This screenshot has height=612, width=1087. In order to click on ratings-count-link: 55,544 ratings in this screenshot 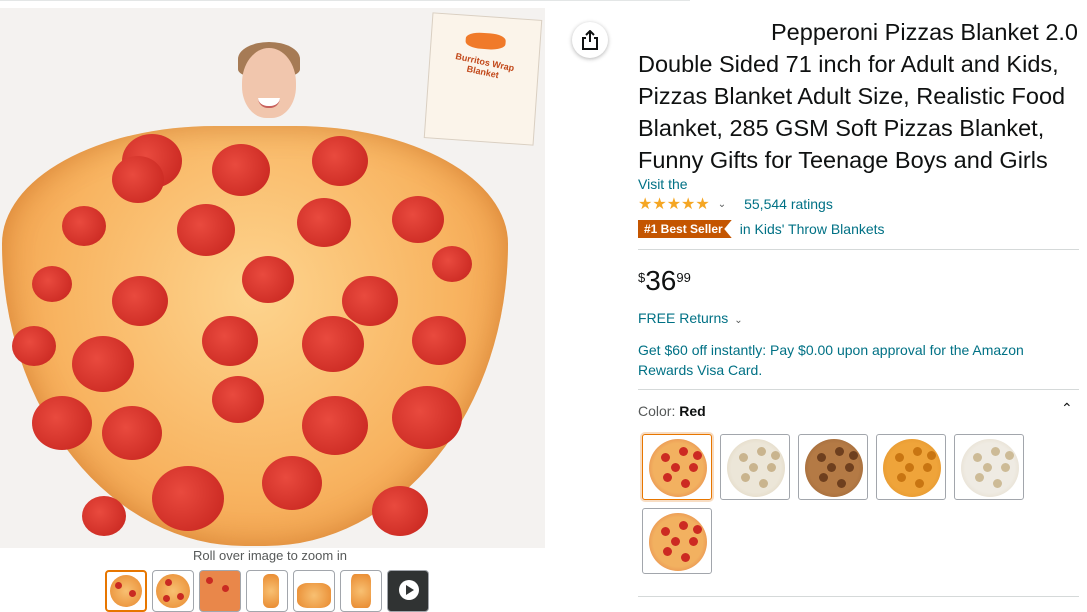, I will do `click(788, 204)`.